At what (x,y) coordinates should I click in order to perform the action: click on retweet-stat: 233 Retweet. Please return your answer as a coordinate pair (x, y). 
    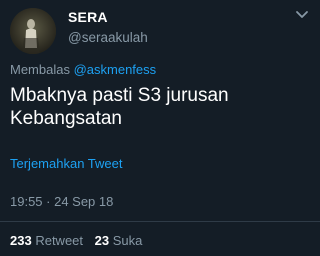
    Looking at the image, I should click on (48, 240).